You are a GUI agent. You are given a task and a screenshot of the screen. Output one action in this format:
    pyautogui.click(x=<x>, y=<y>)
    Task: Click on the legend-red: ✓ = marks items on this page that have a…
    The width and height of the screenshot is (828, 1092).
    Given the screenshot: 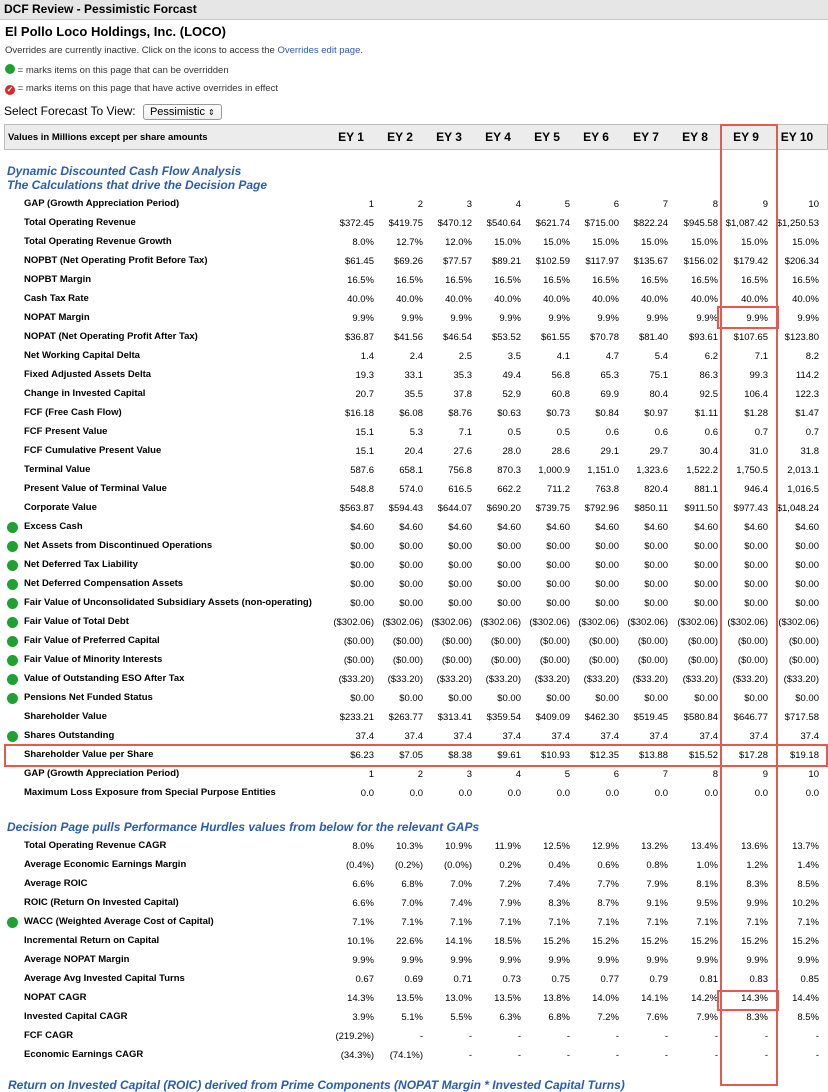 What is the action you would take?
    pyautogui.click(x=141, y=89)
    